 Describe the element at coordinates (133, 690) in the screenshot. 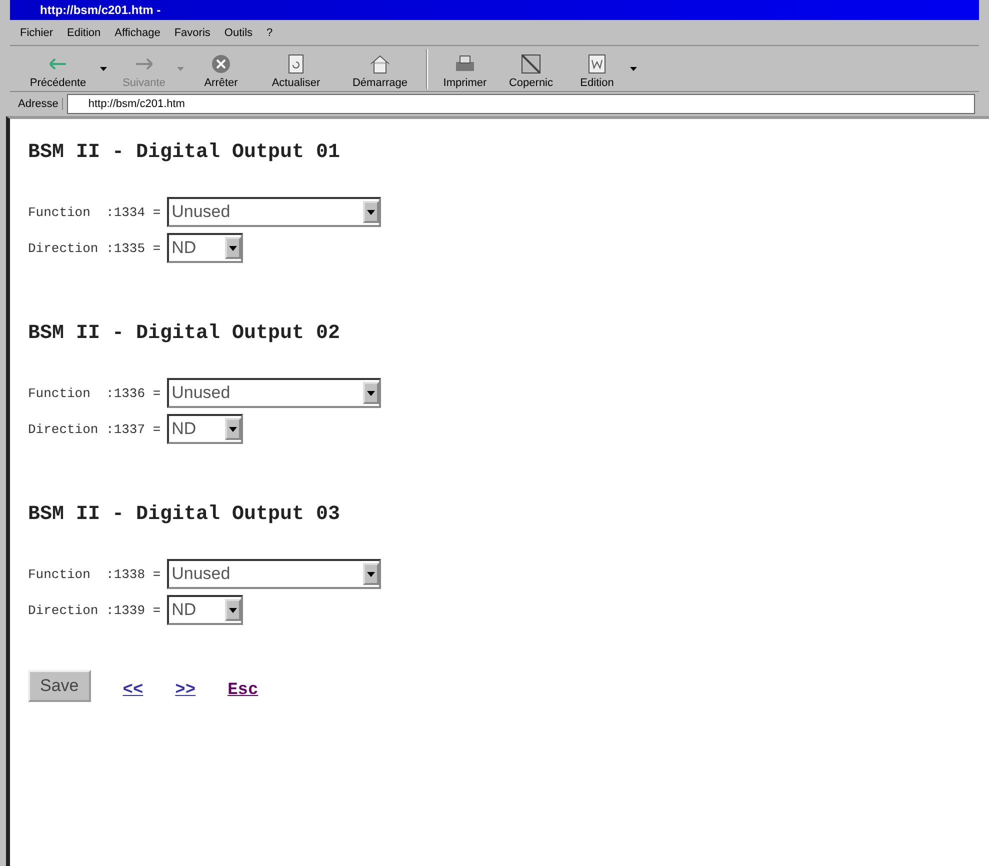

I see `nav-link: <<` at that location.